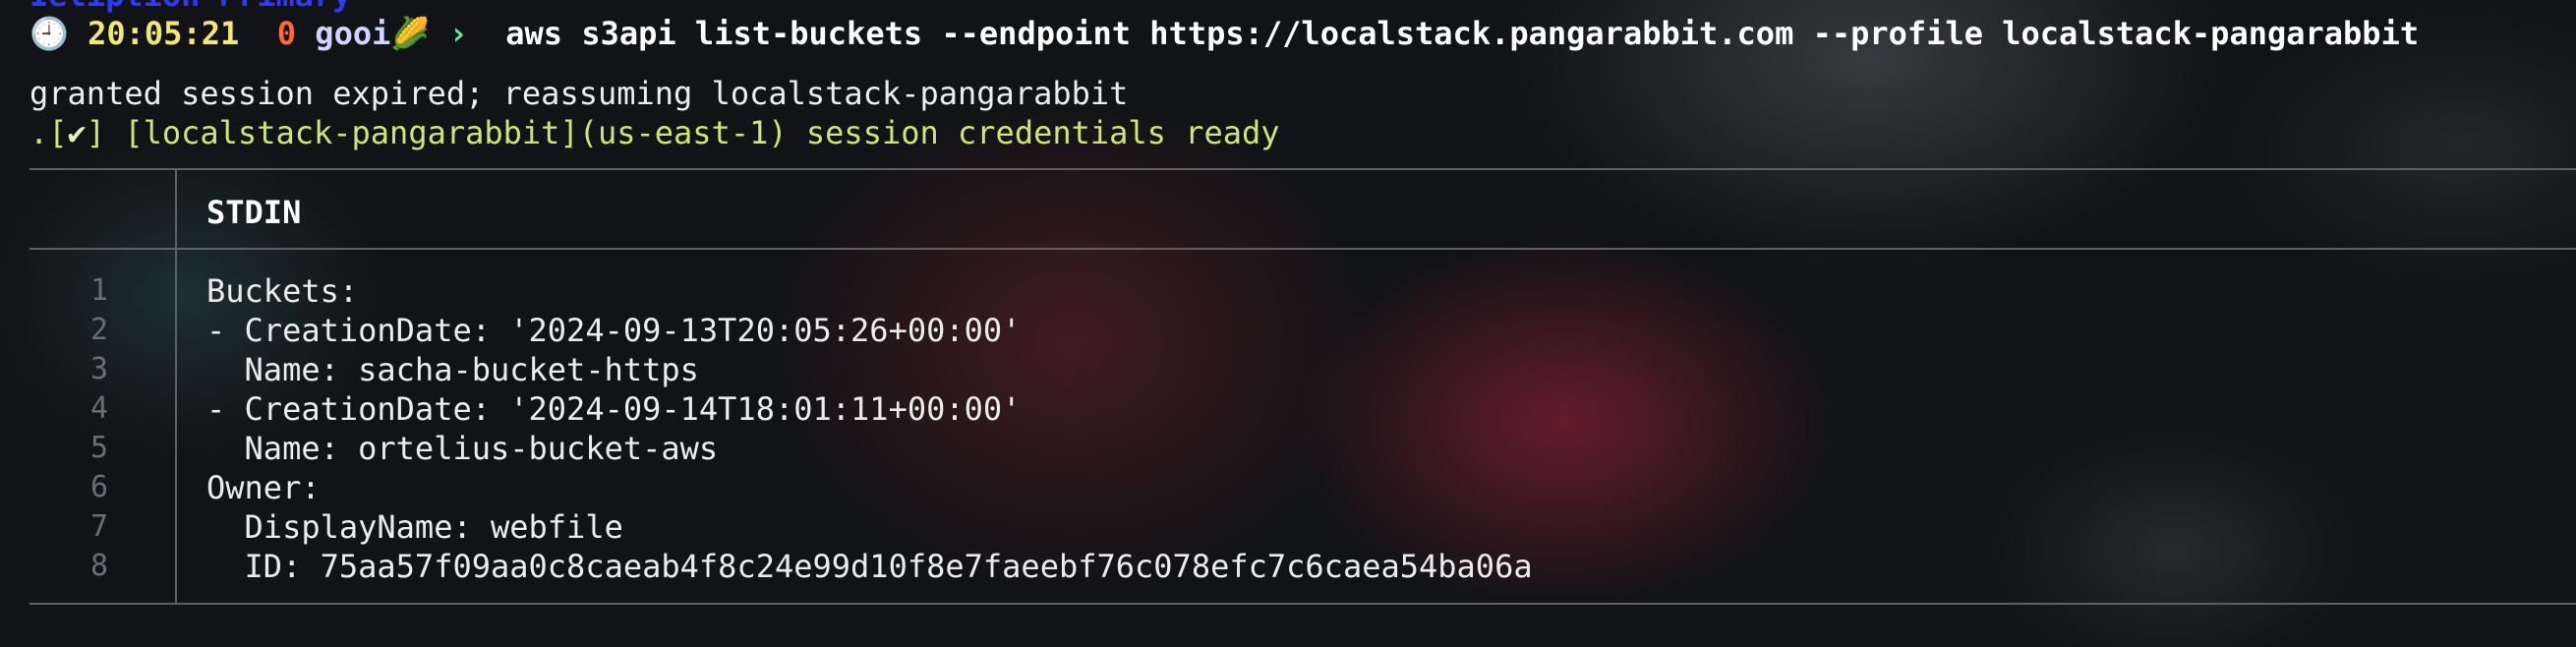 The height and width of the screenshot is (647, 2576). What do you see at coordinates (452, 369) in the screenshot?
I see `code-line: Name: sacha-bucket-https` at bounding box center [452, 369].